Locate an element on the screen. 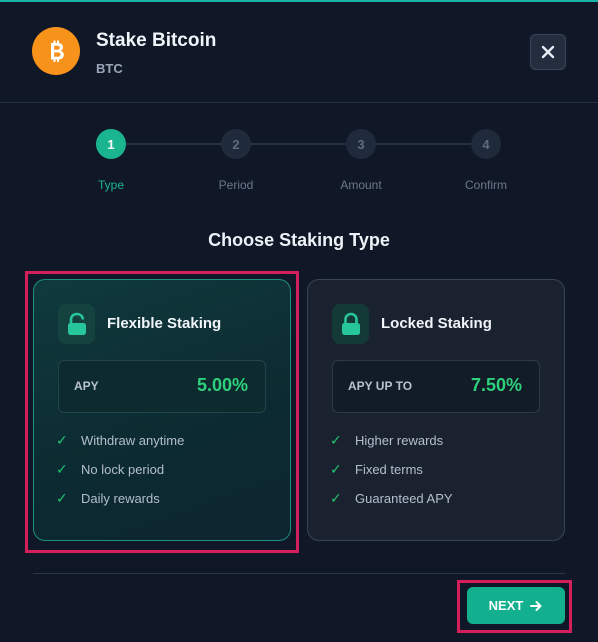 This screenshot has width=598, height=642. apy-label: APY UP TO is located at coordinates (380, 386).